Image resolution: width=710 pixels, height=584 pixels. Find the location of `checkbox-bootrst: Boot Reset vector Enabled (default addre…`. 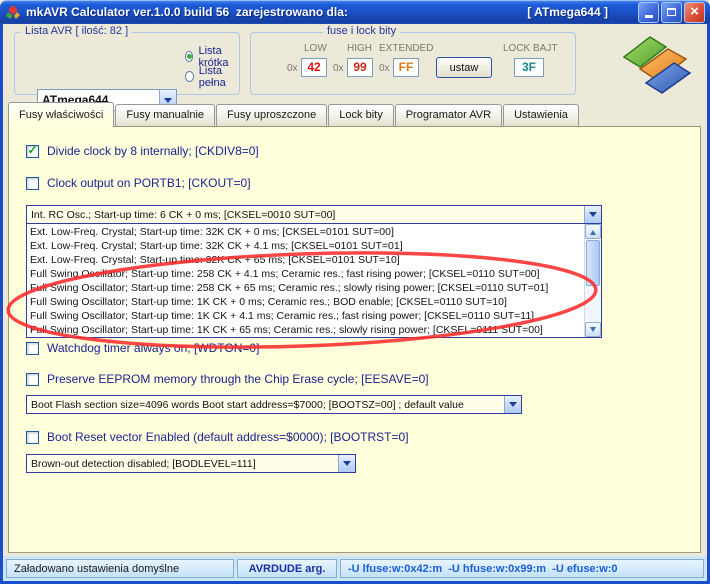

checkbox-bootrst: Boot Reset vector Enabled (default addre… is located at coordinates (217, 437).